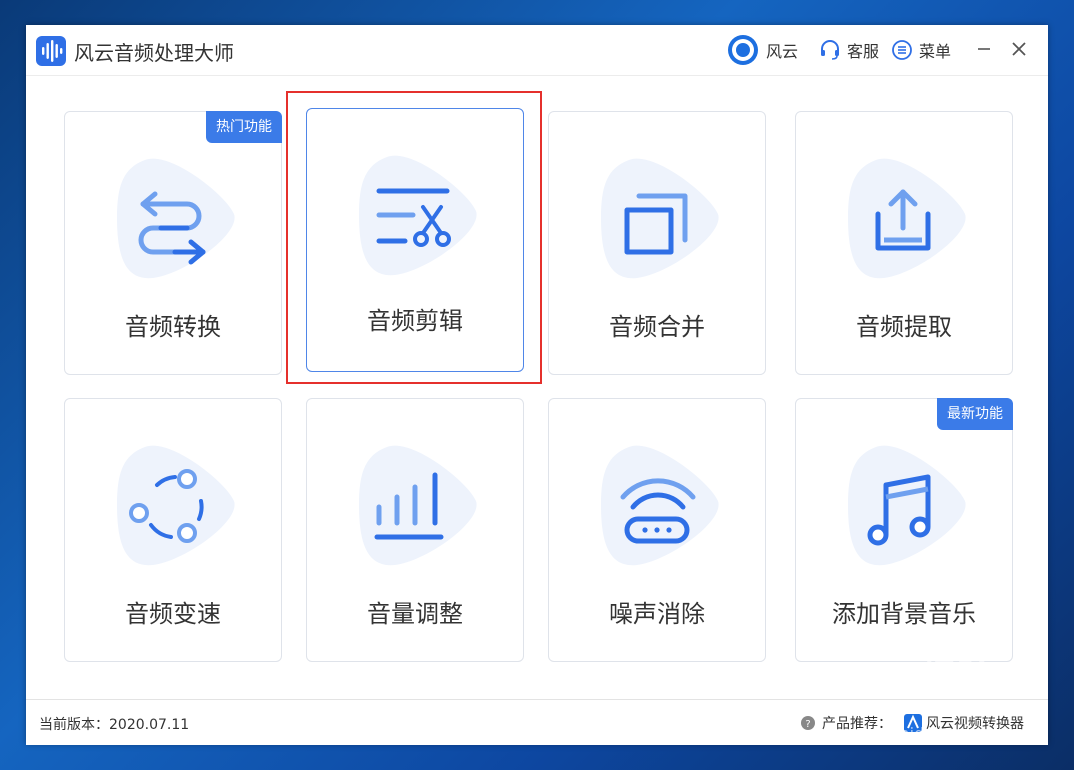 Image resolution: width=1074 pixels, height=770 pixels. Describe the element at coordinates (743, 50) in the screenshot. I see `user-avatar-icon` at that location.